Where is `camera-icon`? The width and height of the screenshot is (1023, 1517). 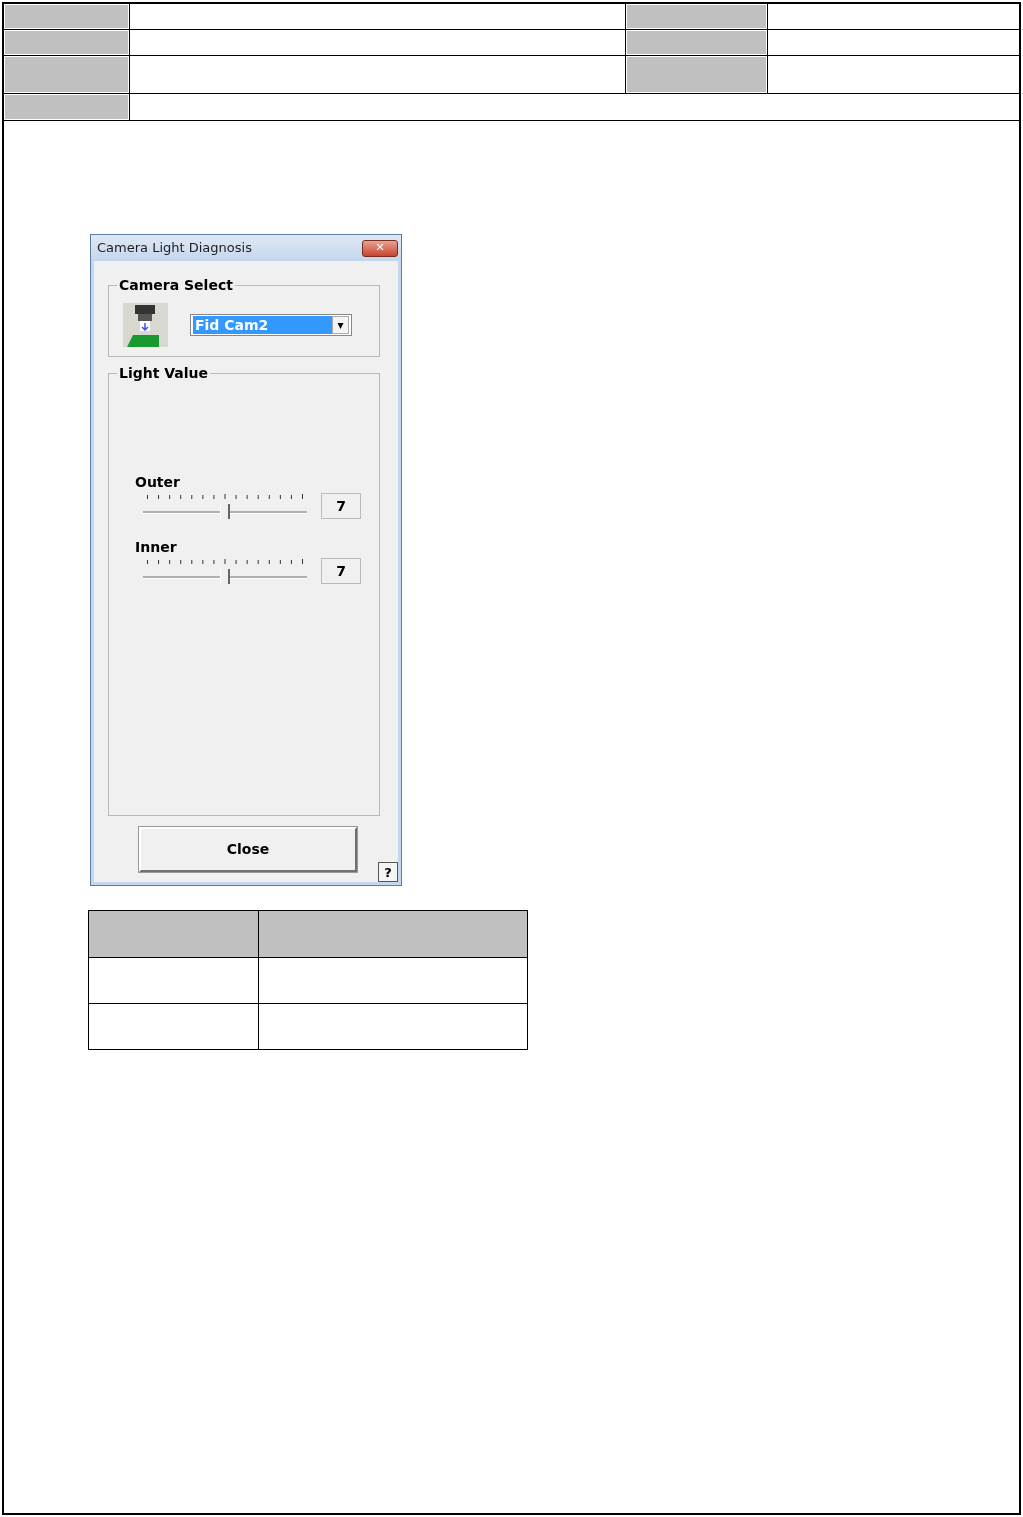
camera-icon is located at coordinates (145, 325).